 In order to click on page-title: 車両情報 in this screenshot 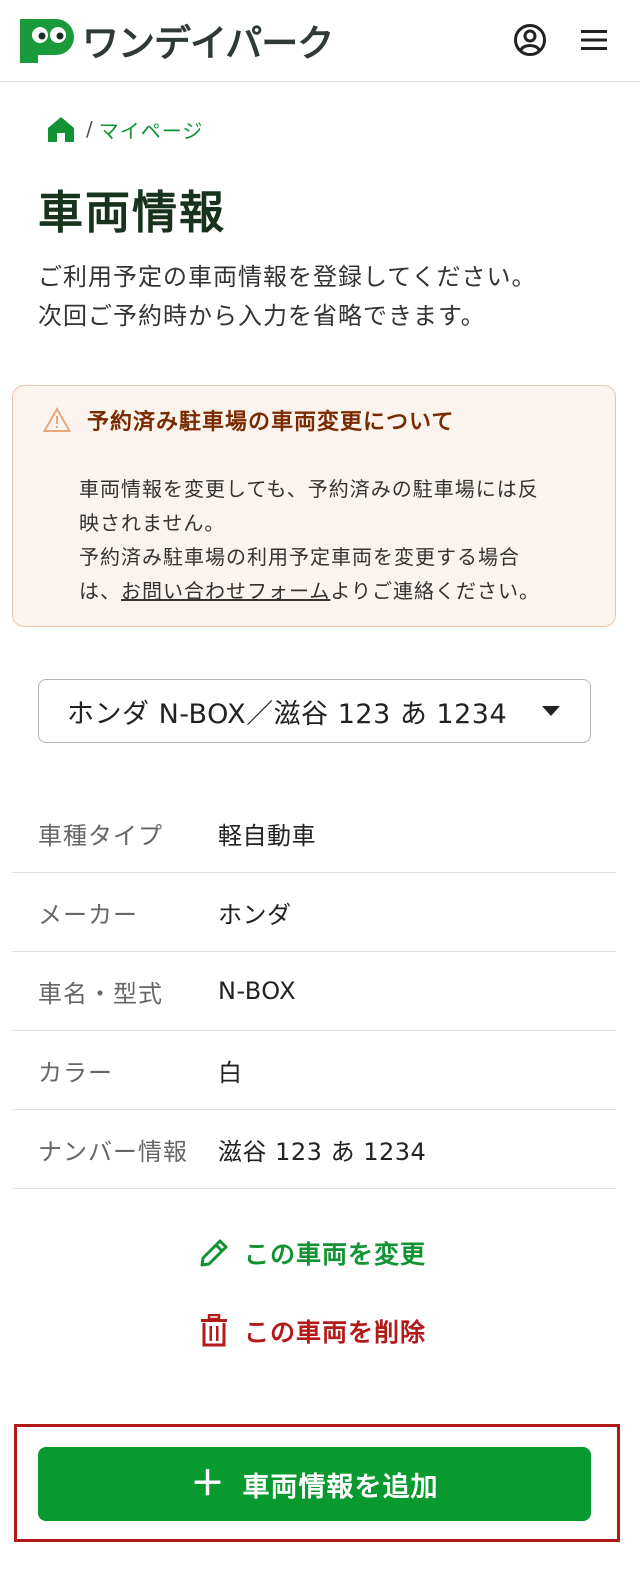, I will do `click(132, 212)`.